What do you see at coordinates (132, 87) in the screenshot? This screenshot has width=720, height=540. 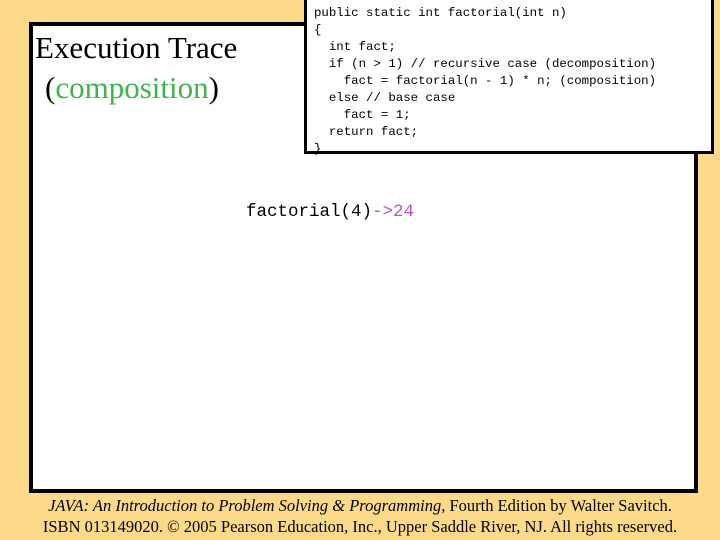 I see `title-highlight: composition` at bounding box center [132, 87].